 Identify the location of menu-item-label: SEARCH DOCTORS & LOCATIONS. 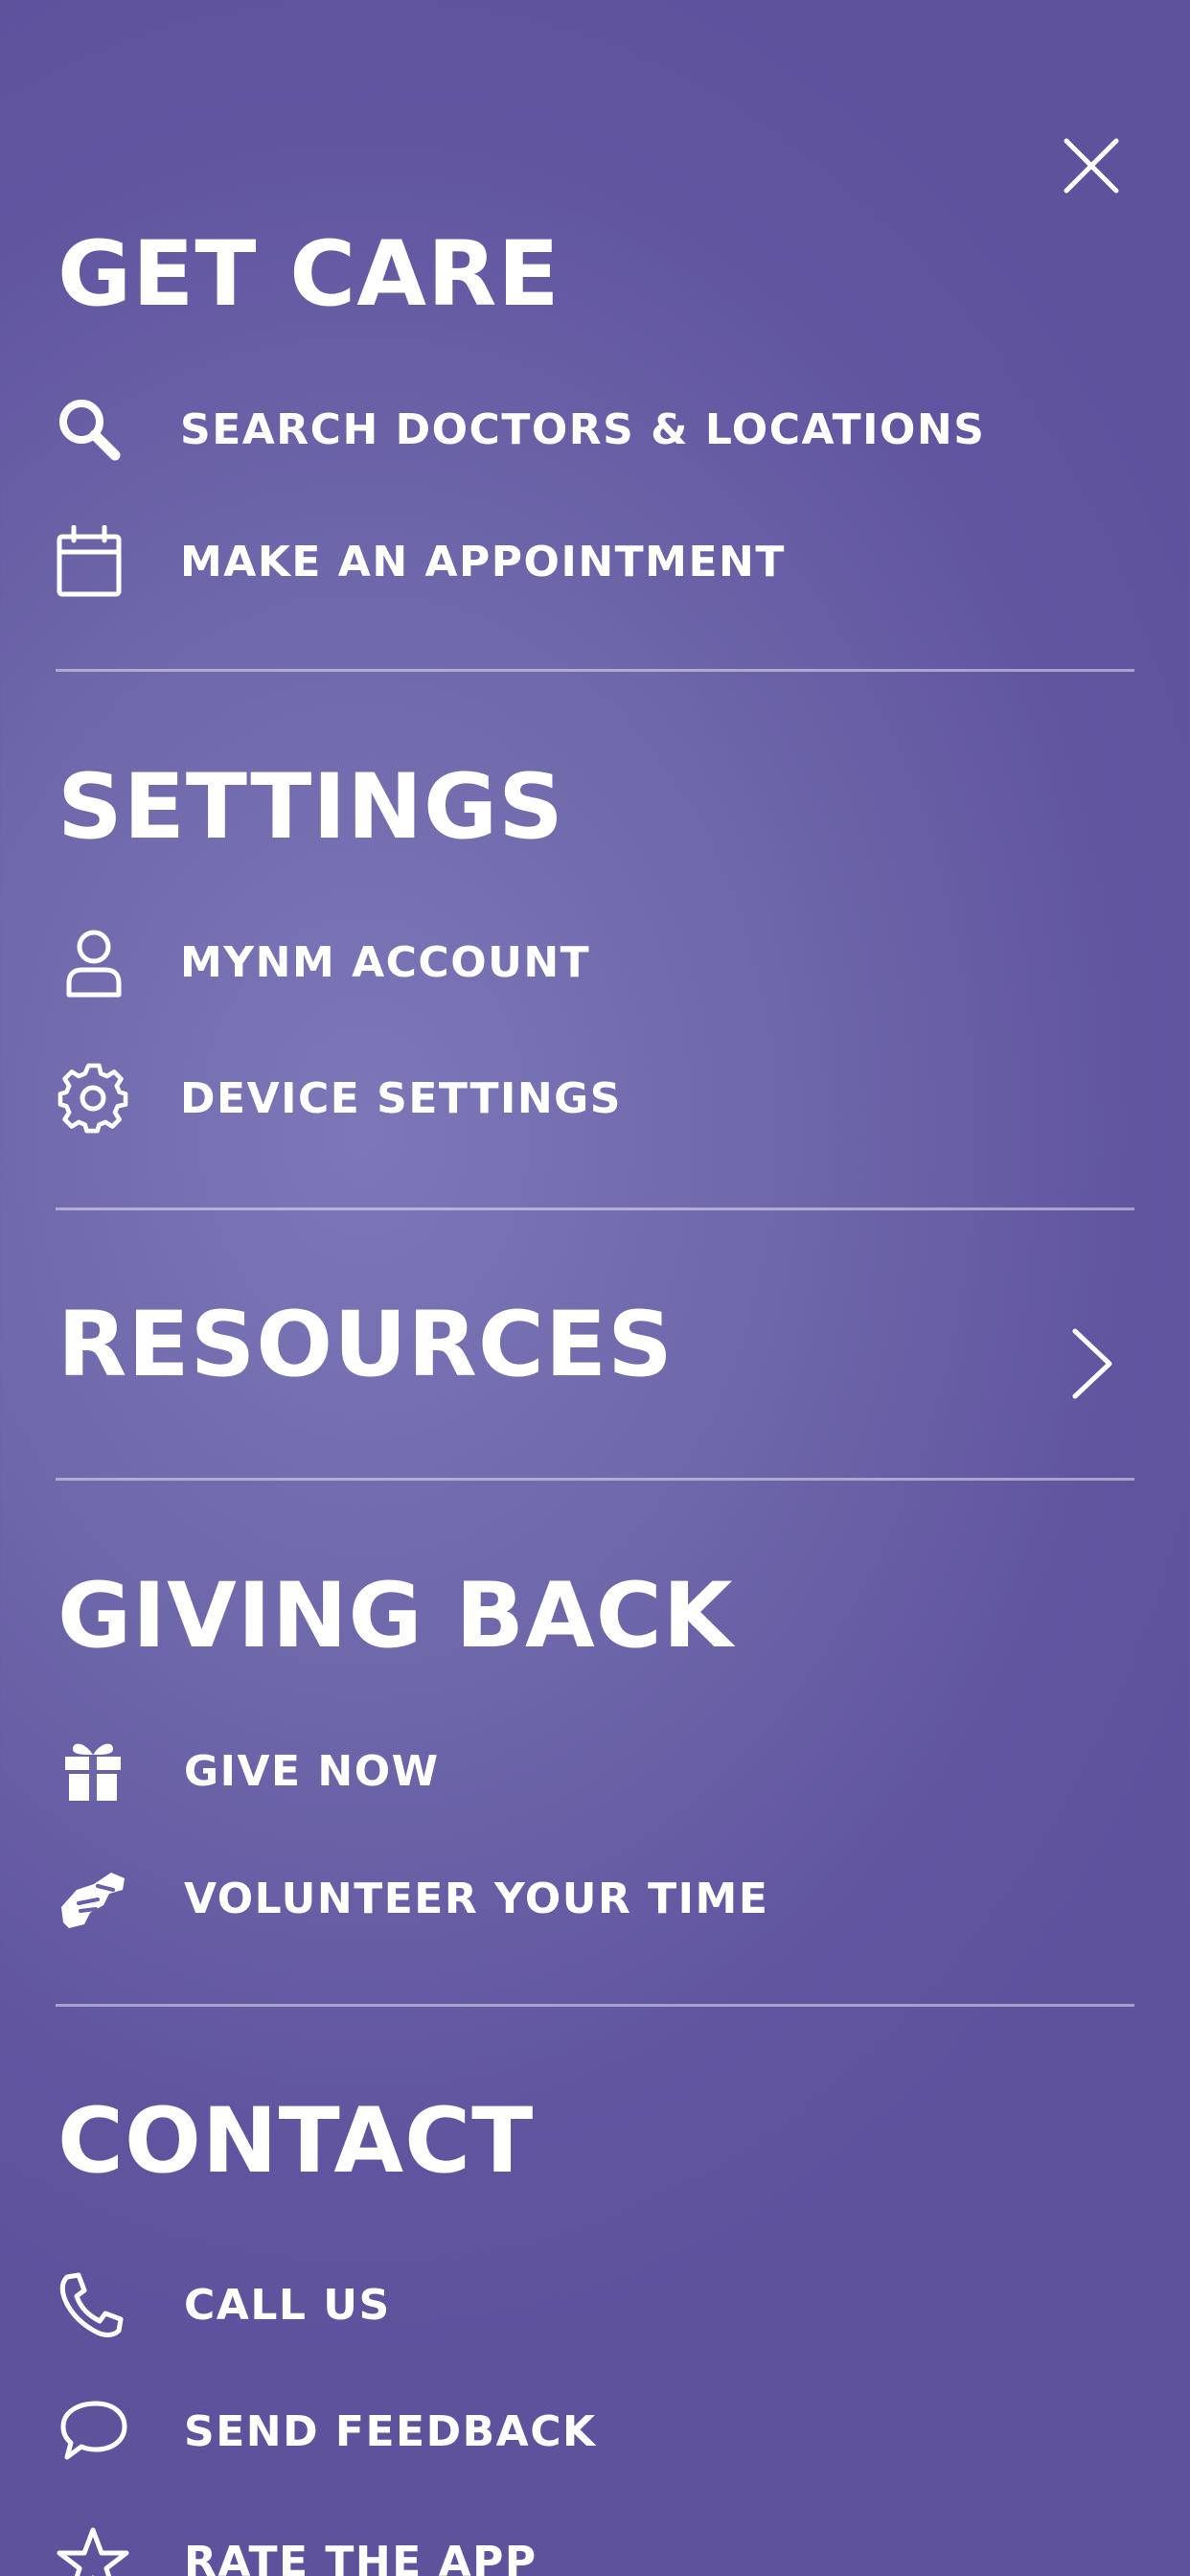
(583, 429).